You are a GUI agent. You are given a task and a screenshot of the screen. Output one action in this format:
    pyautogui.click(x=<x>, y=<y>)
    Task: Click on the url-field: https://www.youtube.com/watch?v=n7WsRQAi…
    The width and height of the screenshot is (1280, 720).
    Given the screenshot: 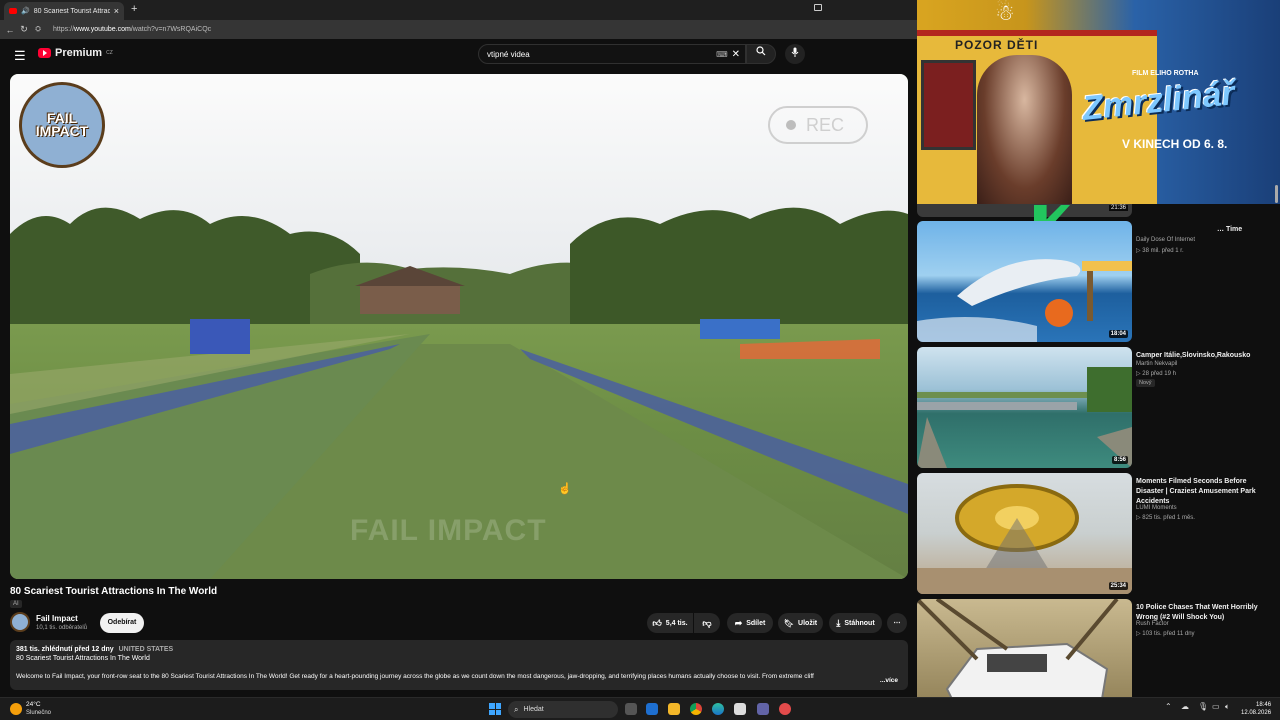 What is the action you would take?
    pyautogui.click(x=132, y=29)
    